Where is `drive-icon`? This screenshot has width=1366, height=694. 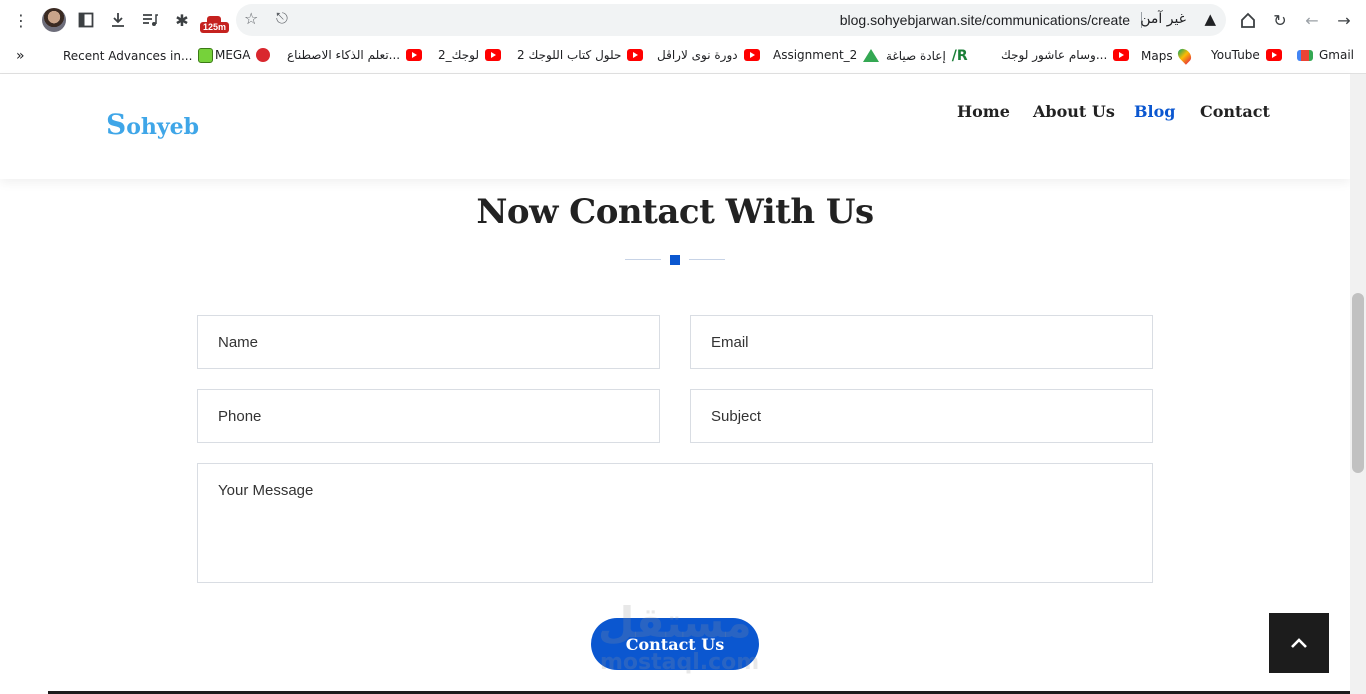
drive-icon is located at coordinates (871, 55).